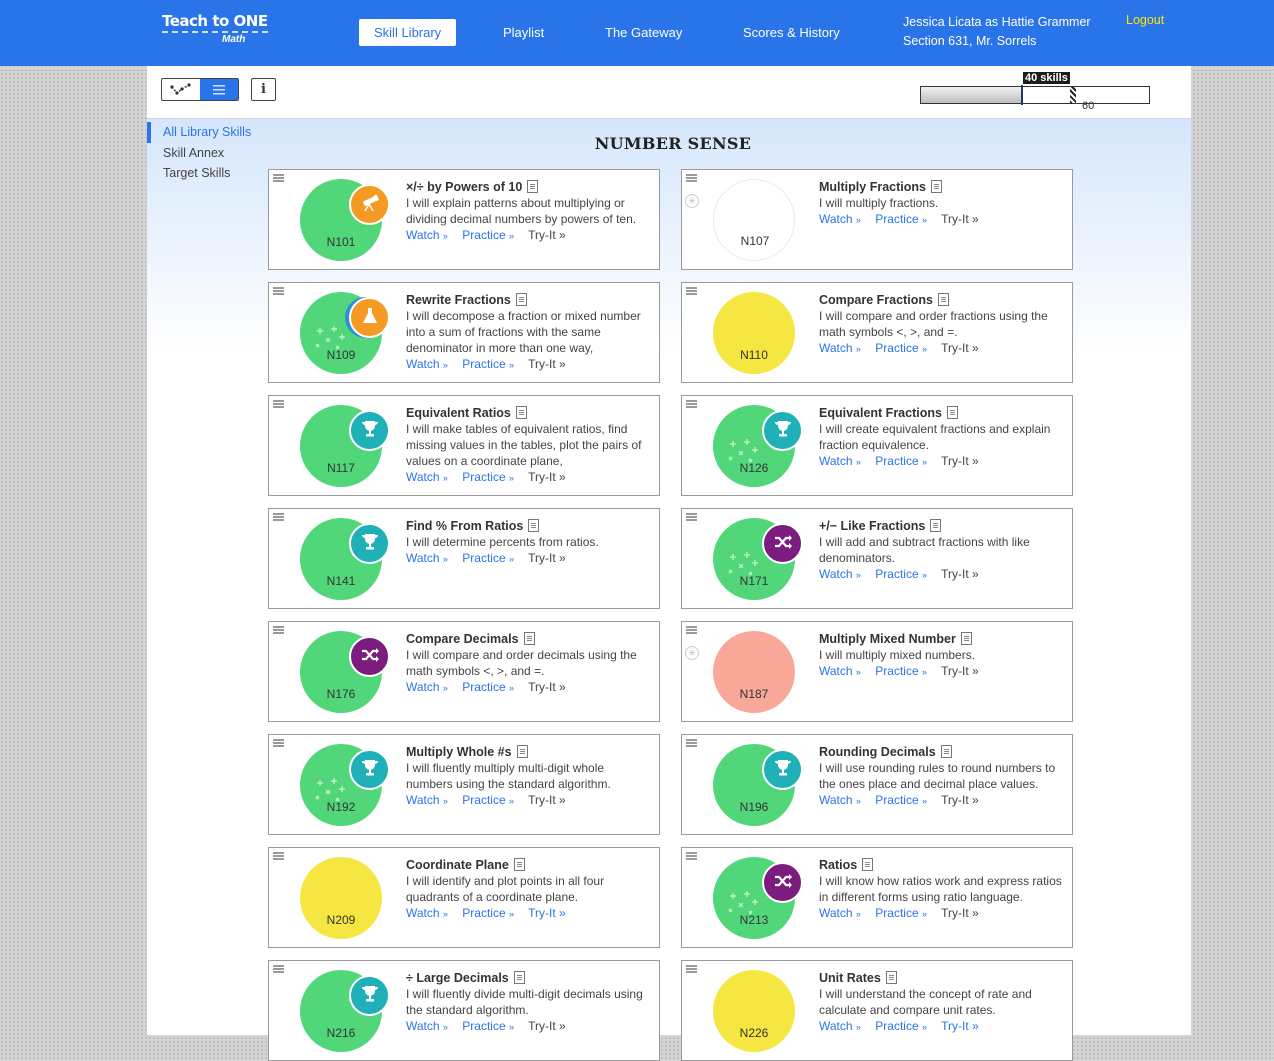  I want to click on skill-title: Rewrite Fractions, so click(458, 300).